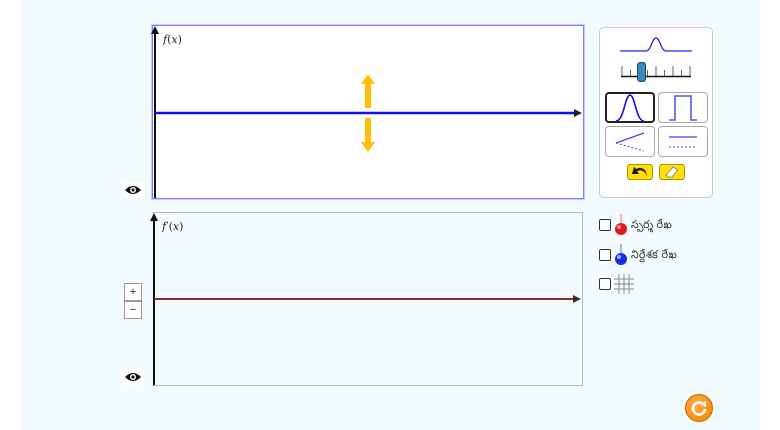  I want to click on width-slider, so click(656, 71).